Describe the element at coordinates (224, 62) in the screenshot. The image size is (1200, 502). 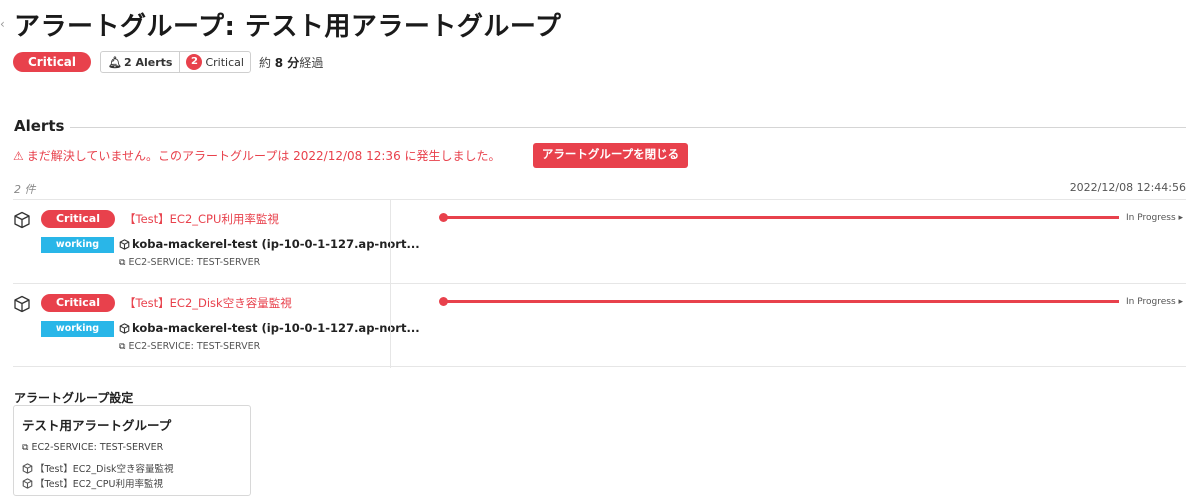
I see `critical-count-label: Critical` at that location.